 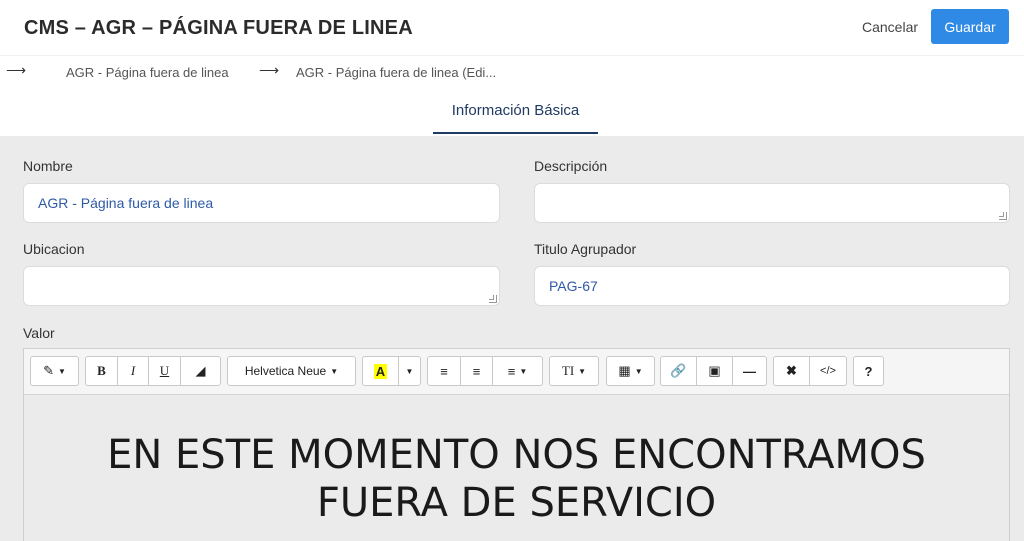 What do you see at coordinates (792, 371) in the screenshot?
I see `fullscreen-icon: ✖` at bounding box center [792, 371].